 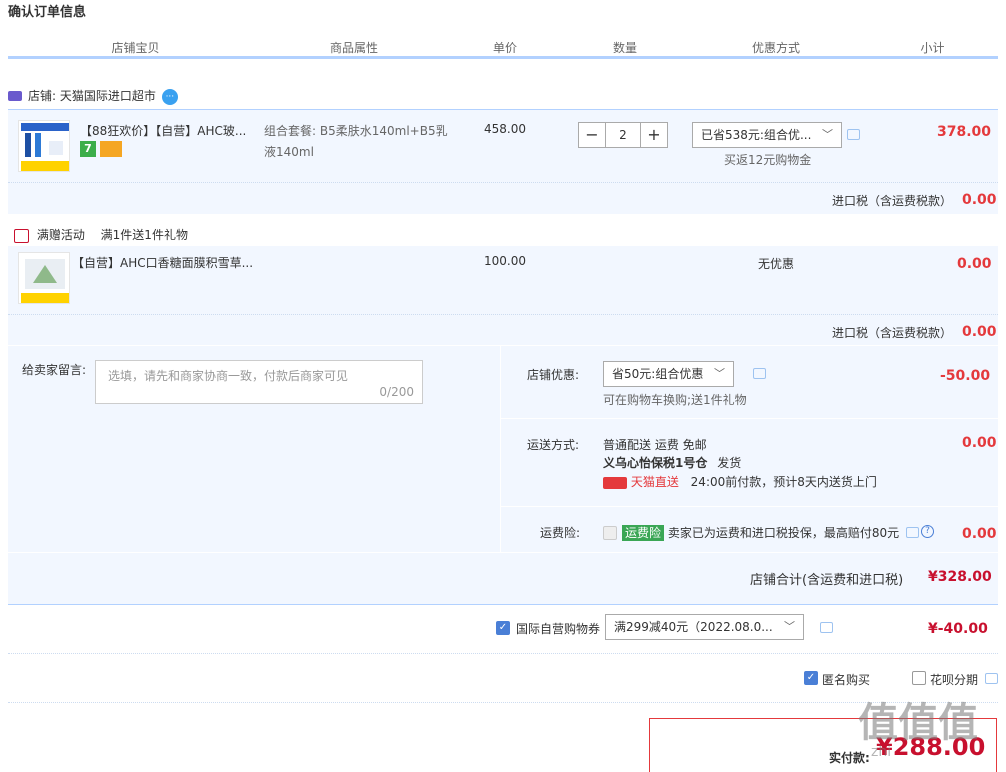 I want to click on tmall-direct-icon, so click(x=615, y=482).